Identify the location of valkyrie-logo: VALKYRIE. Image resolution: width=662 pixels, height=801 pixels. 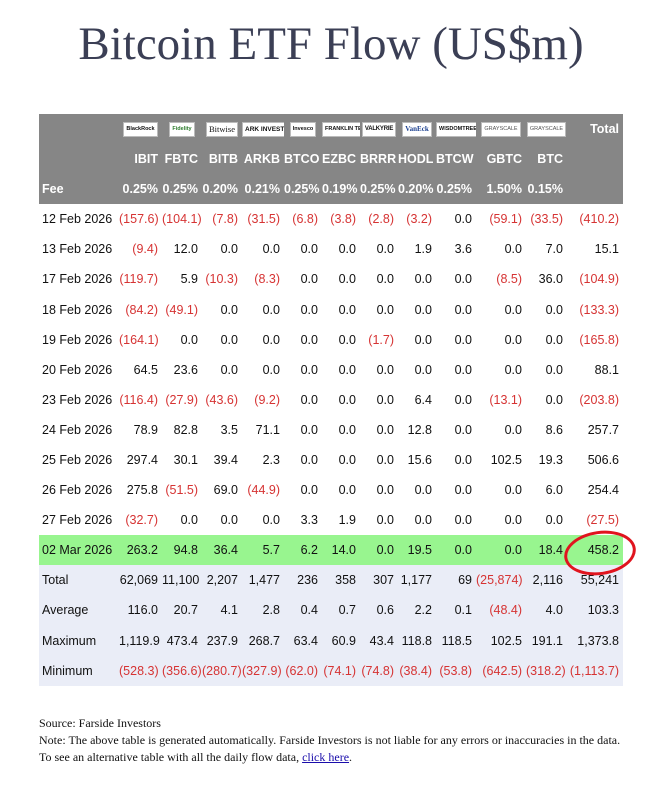
(379, 129).